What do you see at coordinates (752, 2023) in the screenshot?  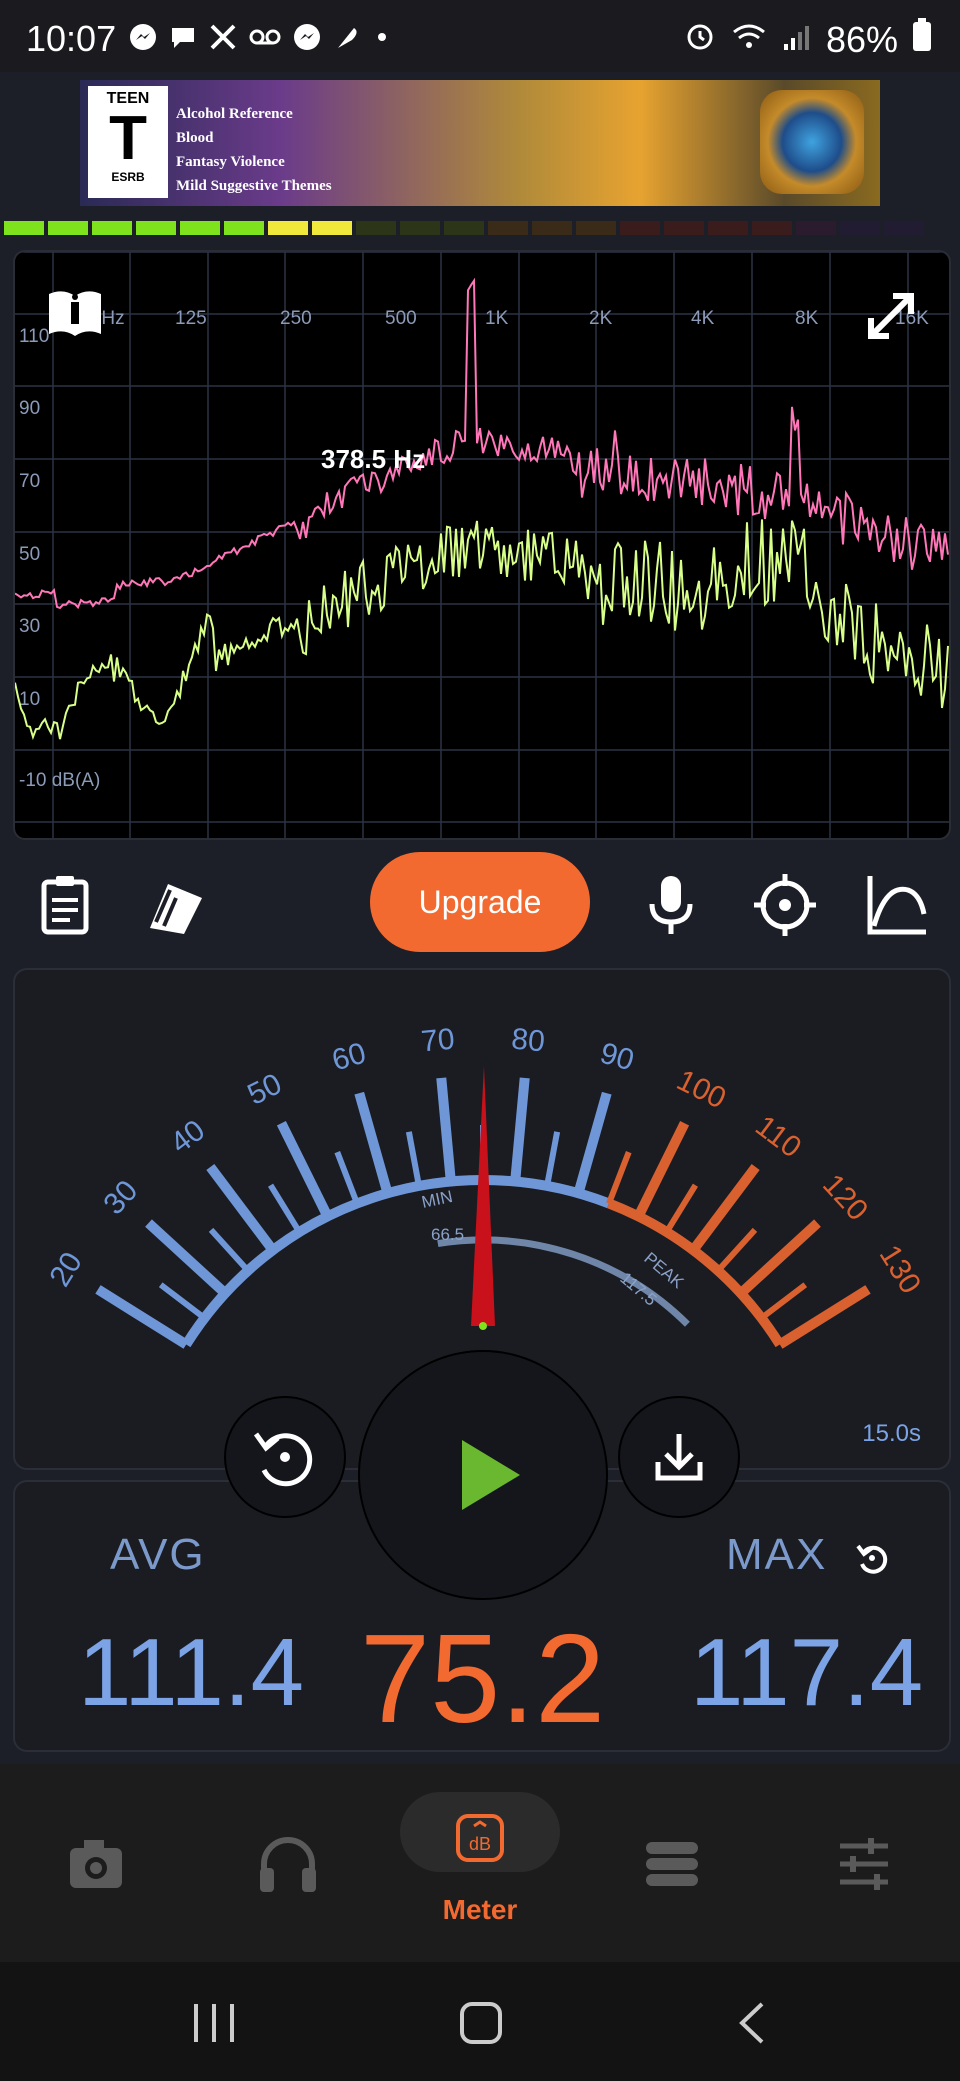 I see `back-icon` at bounding box center [752, 2023].